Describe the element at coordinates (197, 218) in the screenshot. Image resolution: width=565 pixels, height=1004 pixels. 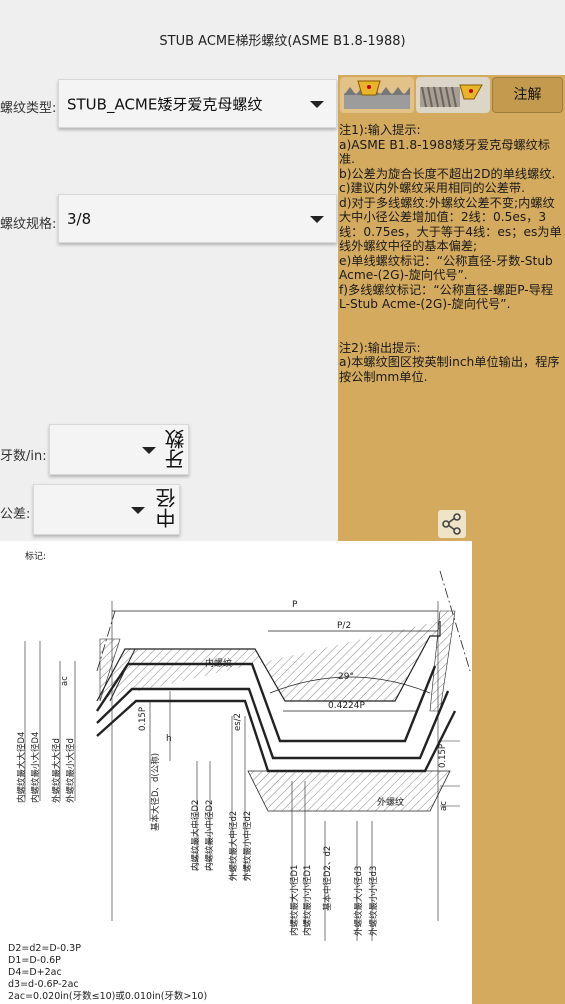
I see `thread-spec-dropdown: 3/8` at that location.